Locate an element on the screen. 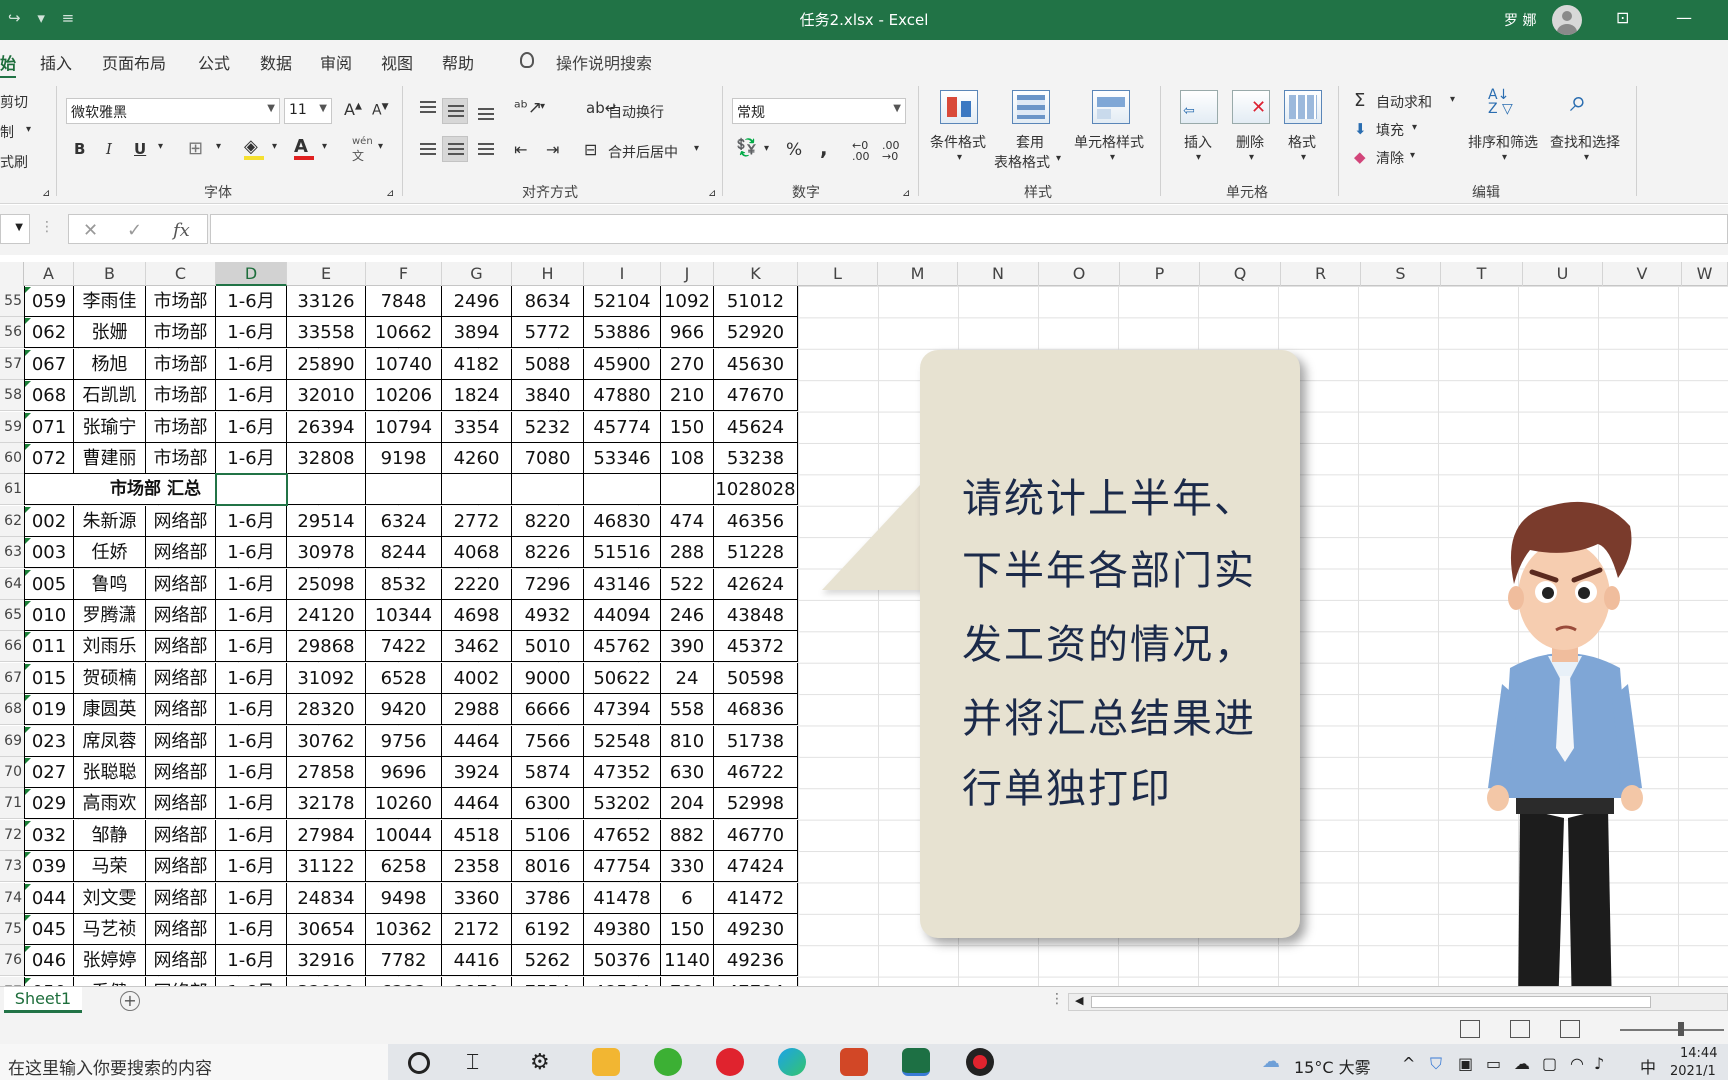  table-cell: 李雨佳 is located at coordinates (110, 301).